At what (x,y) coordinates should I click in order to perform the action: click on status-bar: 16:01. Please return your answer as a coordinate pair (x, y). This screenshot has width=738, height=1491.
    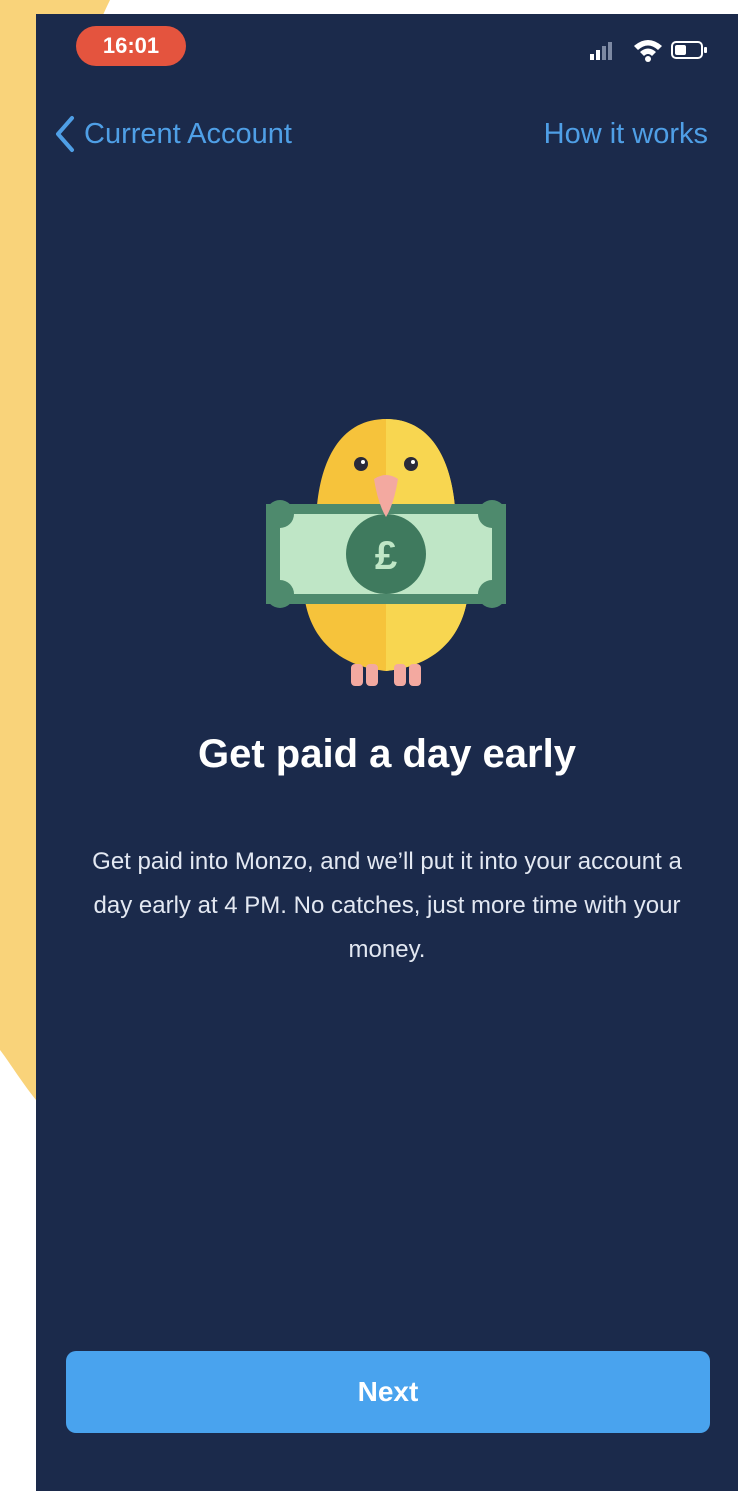
    Looking at the image, I should click on (387, 49).